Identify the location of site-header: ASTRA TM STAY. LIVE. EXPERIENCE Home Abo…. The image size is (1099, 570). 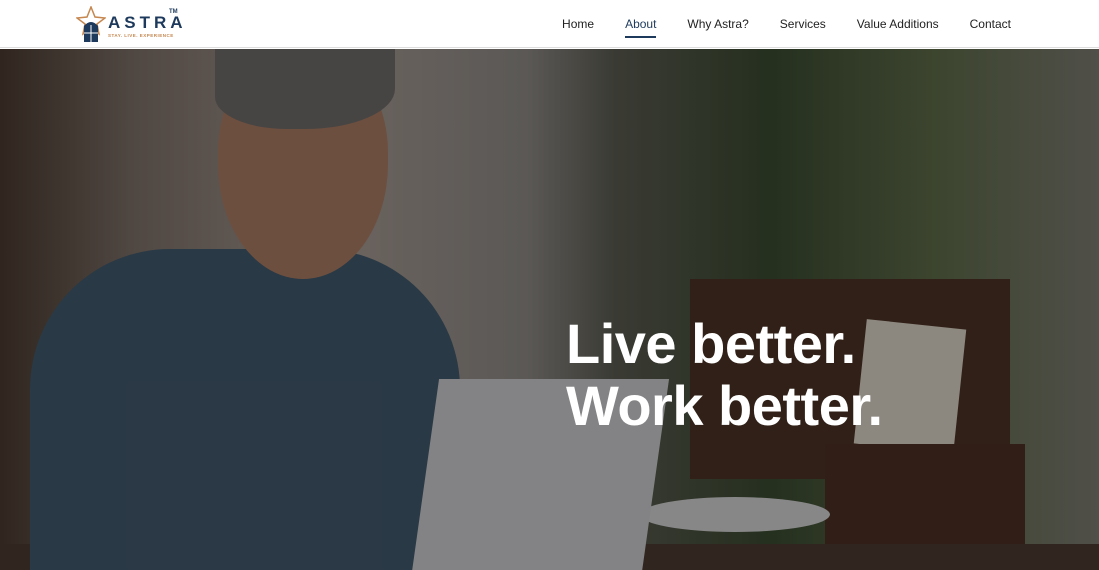
(549, 24).